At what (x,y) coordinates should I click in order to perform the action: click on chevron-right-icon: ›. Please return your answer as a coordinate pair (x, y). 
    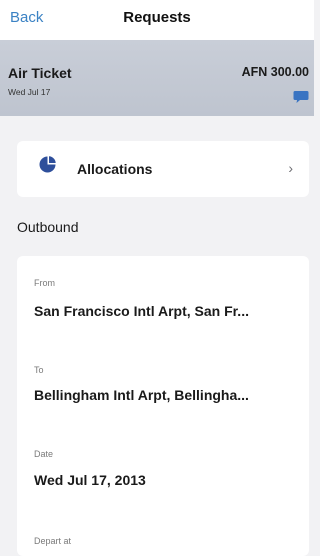
    Looking at the image, I should click on (290, 168).